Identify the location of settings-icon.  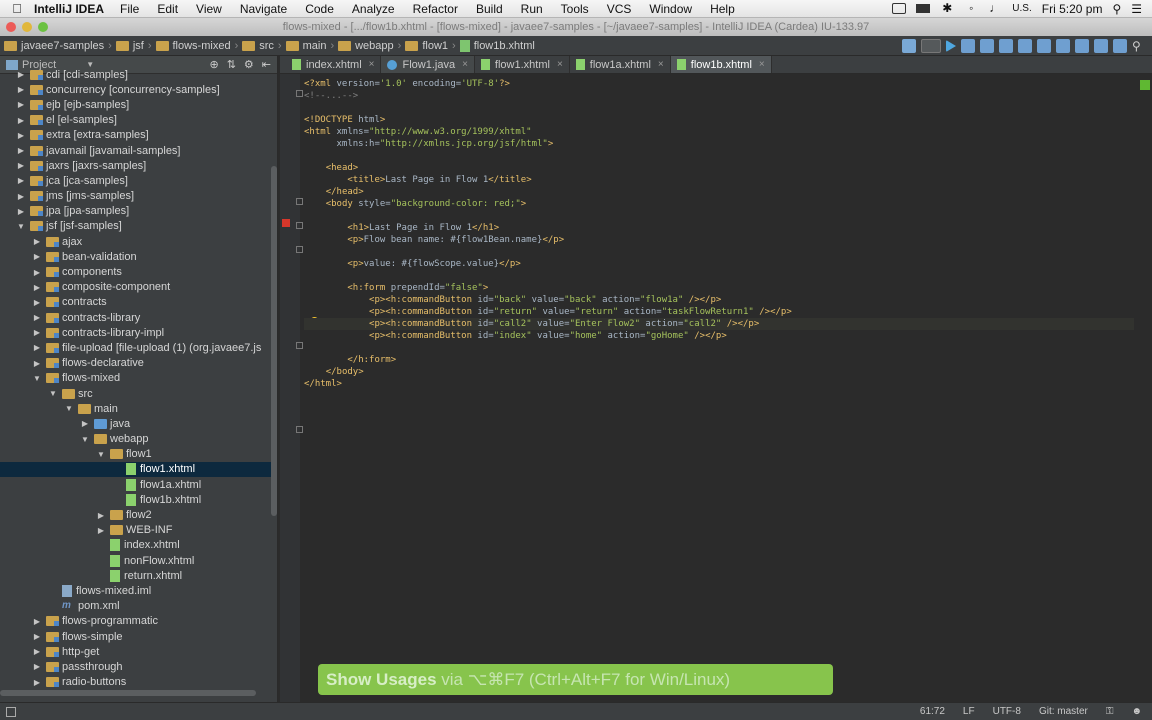
(1082, 45).